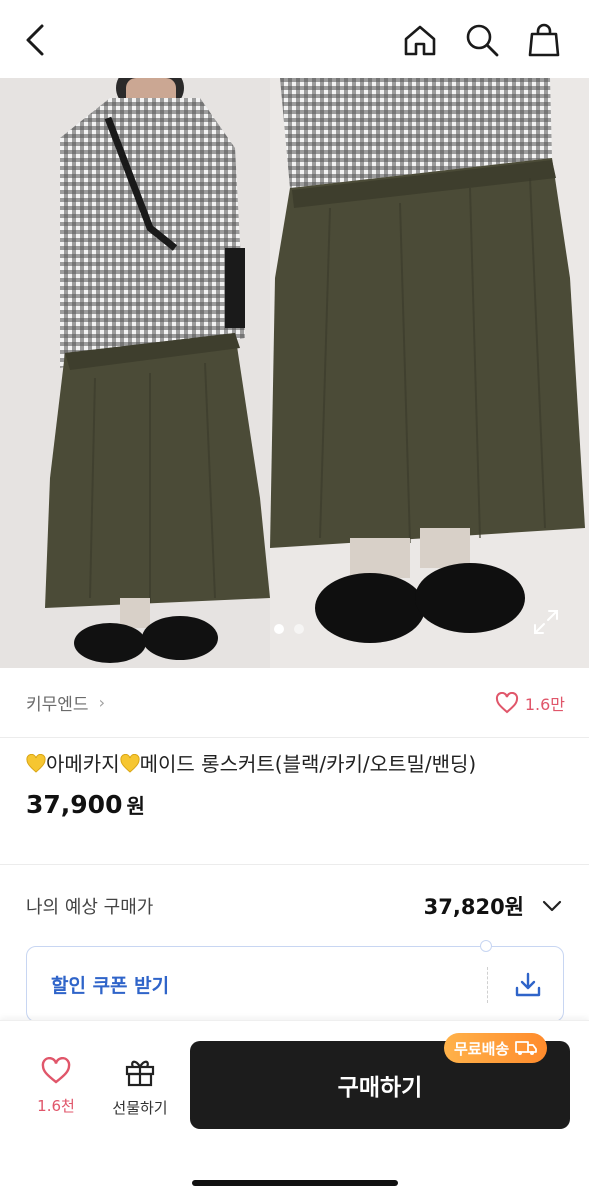  Describe the element at coordinates (90, 907) in the screenshot. I see `estimated-price-label: 나의 예상 구매가` at that location.